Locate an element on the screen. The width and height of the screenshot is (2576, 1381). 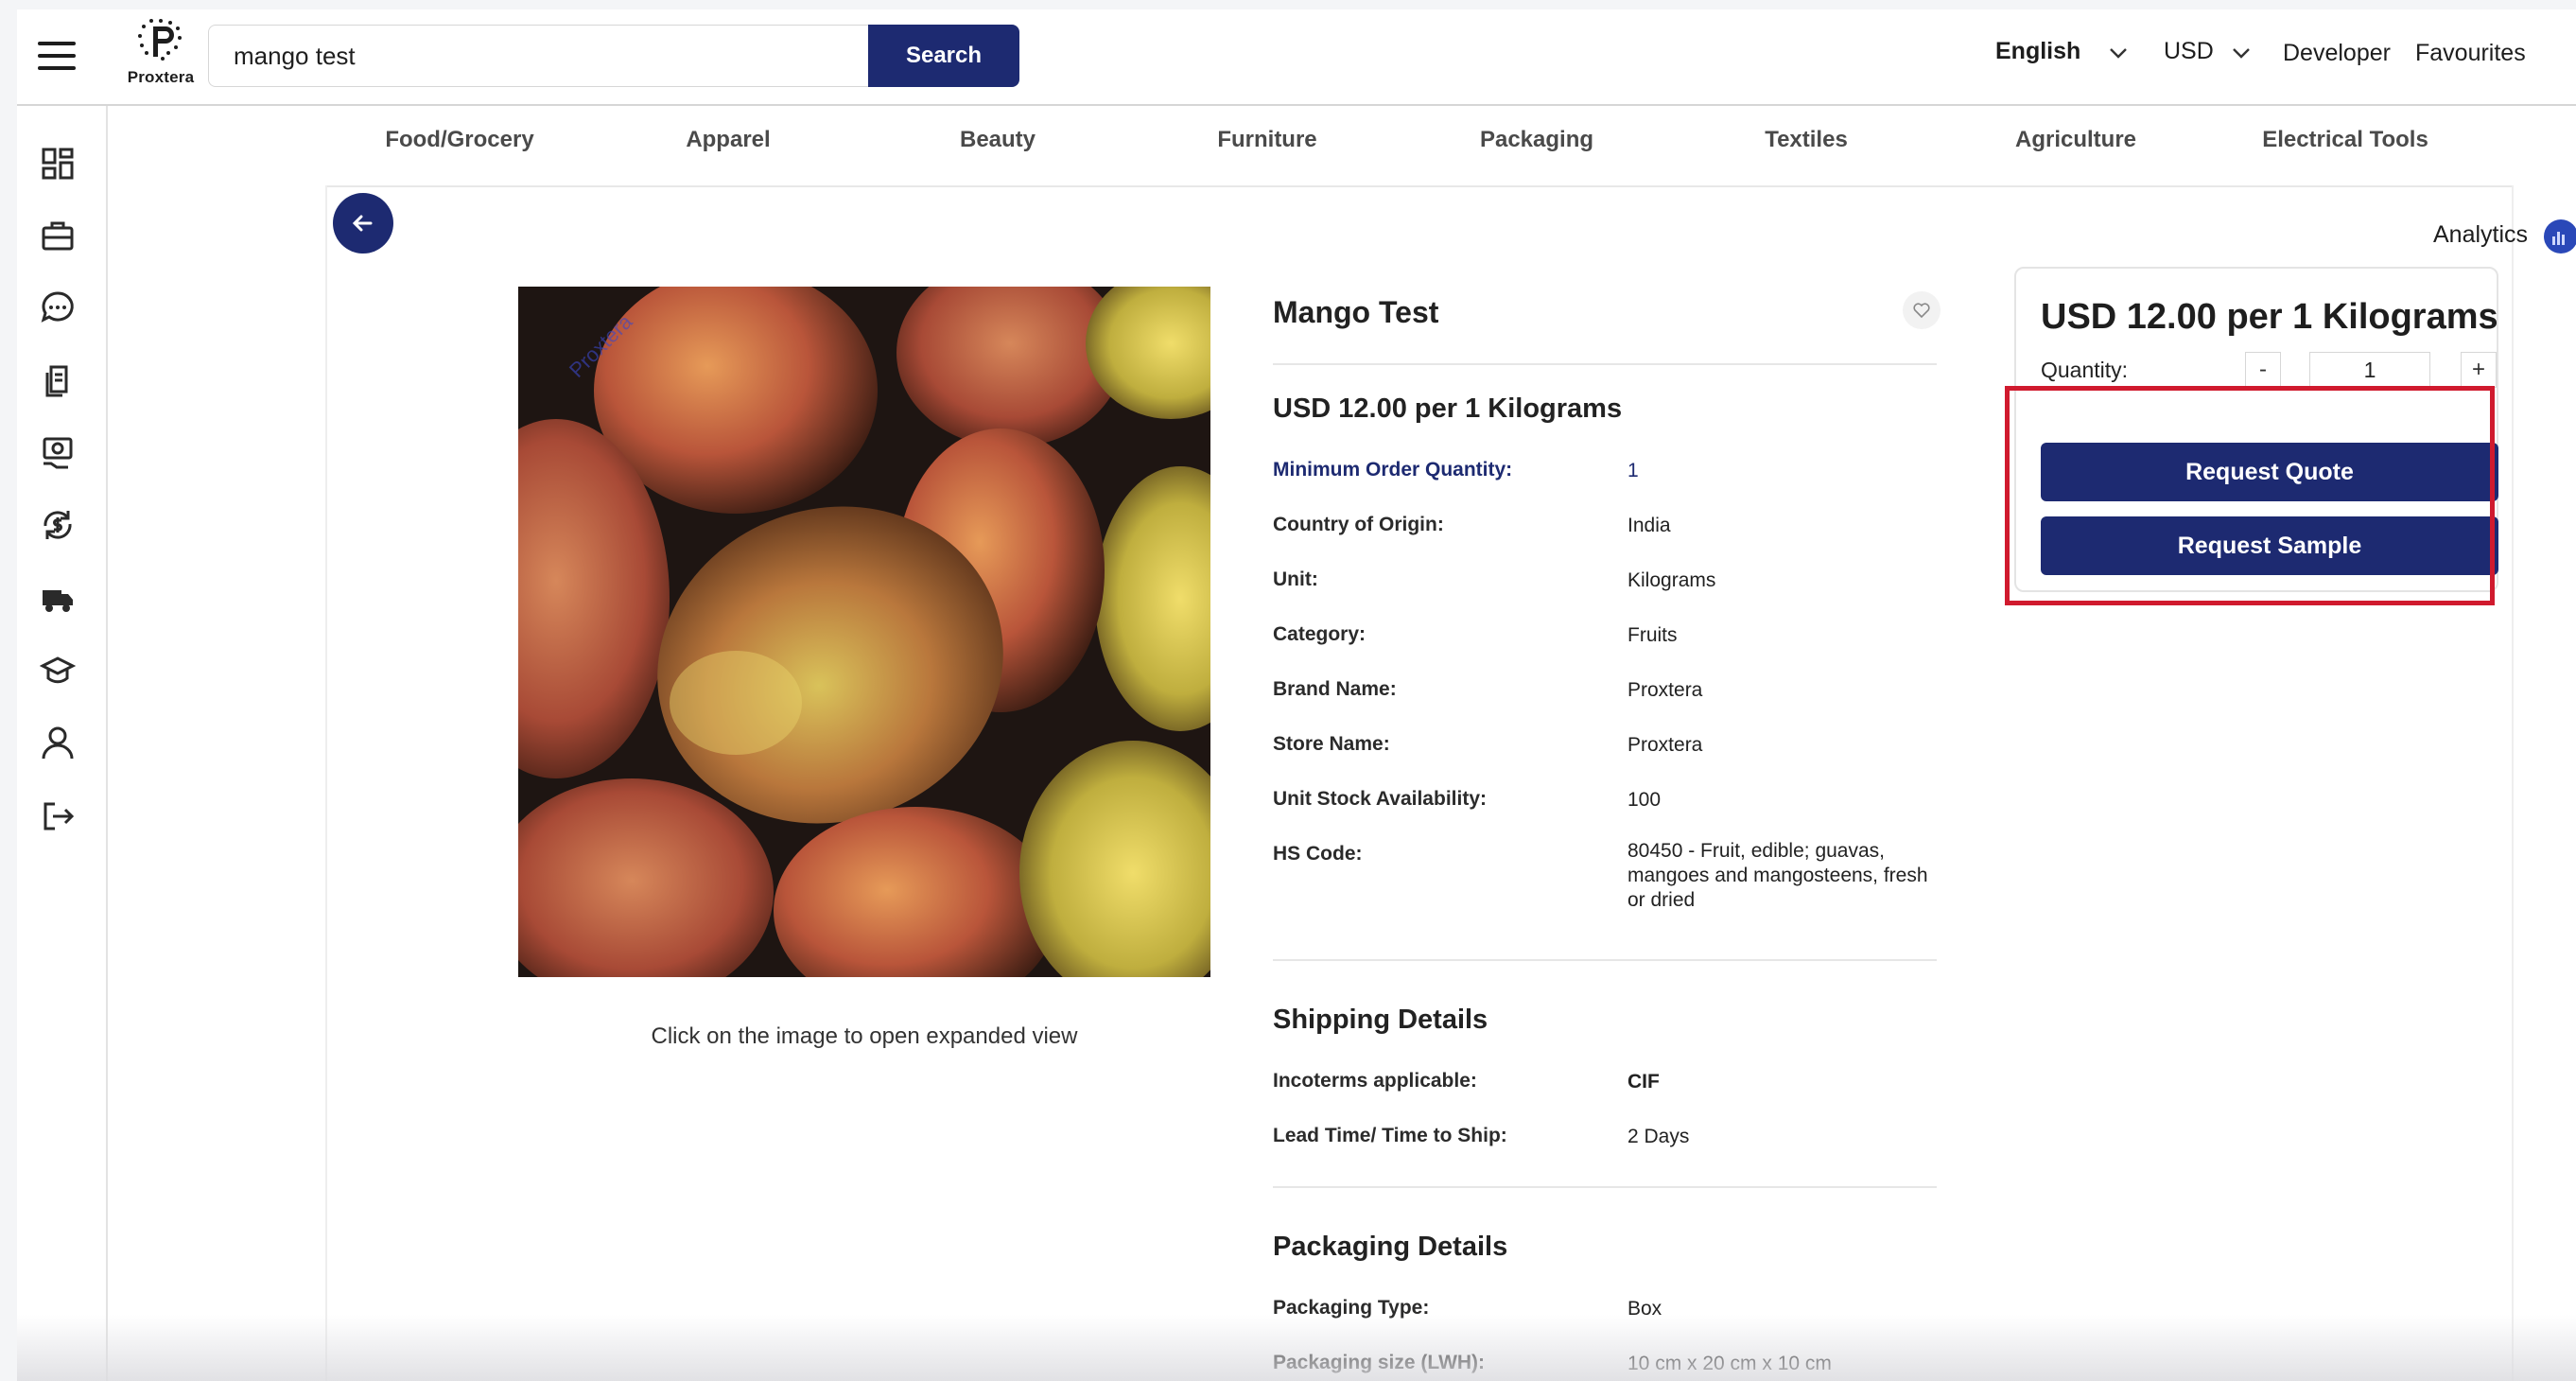
left-sidebar is located at coordinates (62, 743).